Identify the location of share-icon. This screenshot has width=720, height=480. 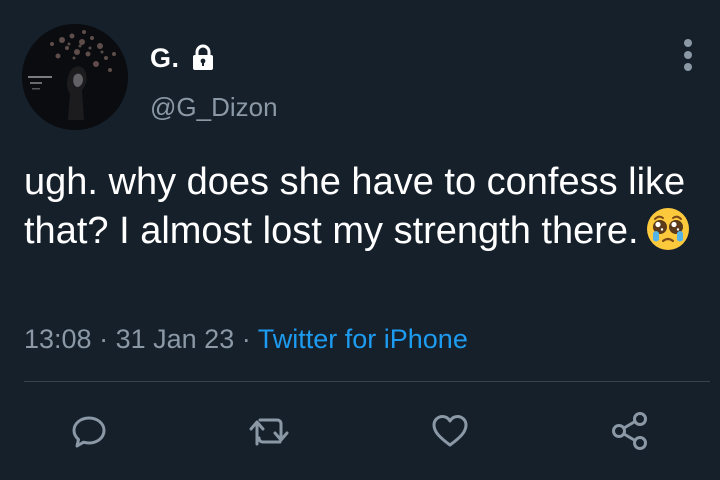
(630, 433).